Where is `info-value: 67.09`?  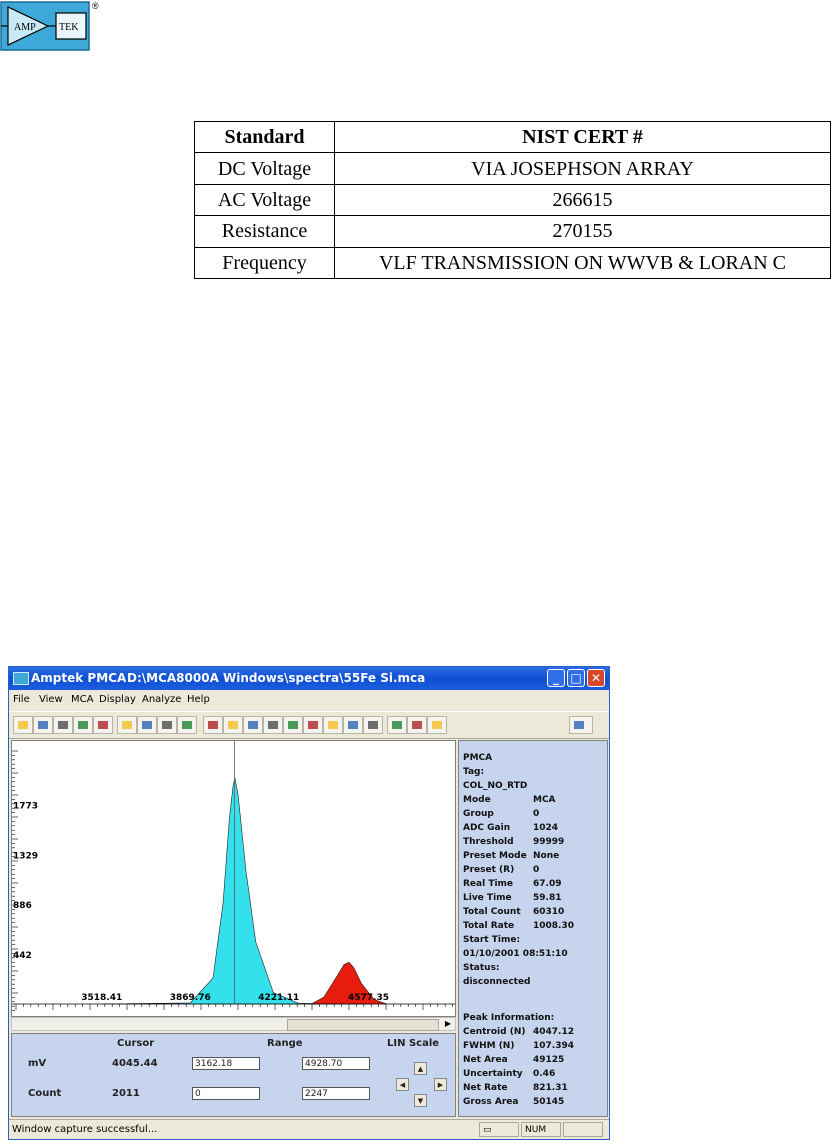
info-value: 67.09 is located at coordinates (547, 884).